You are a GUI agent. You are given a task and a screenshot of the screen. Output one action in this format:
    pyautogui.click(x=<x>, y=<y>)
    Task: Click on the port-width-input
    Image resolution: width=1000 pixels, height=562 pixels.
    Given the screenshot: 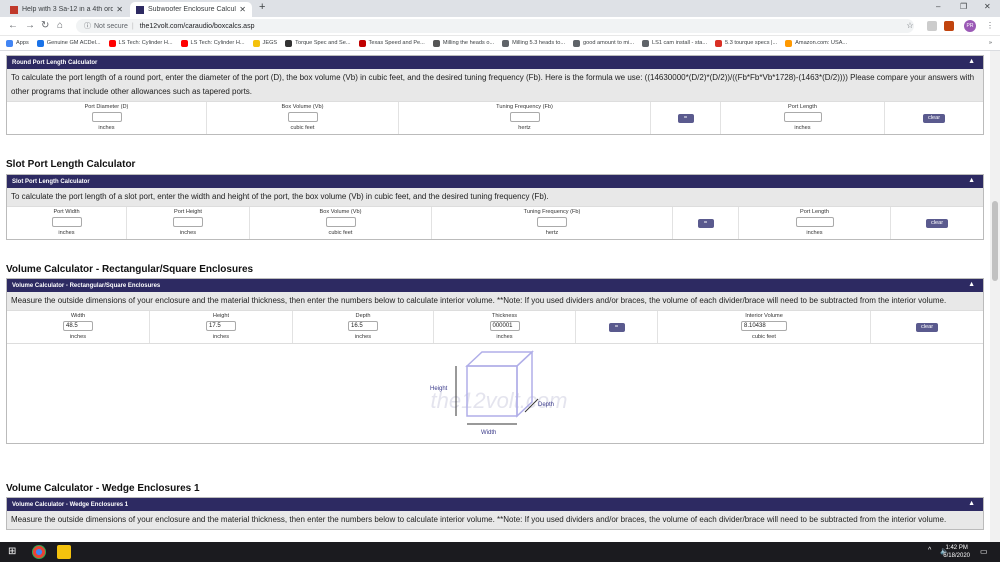 What is the action you would take?
    pyautogui.click(x=66, y=222)
    